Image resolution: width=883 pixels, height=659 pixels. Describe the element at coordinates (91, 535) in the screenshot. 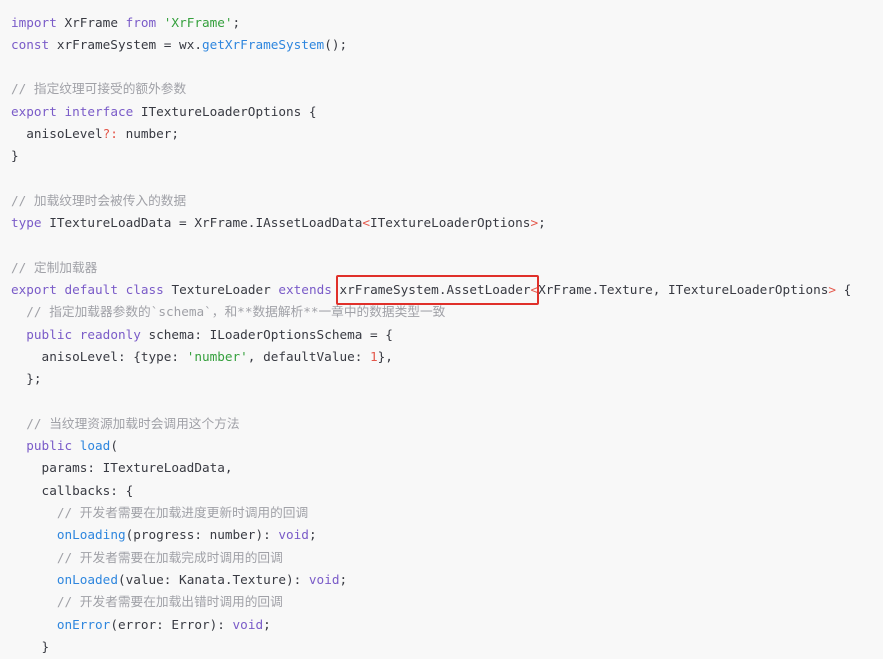

I see `code-token: onLoading` at that location.